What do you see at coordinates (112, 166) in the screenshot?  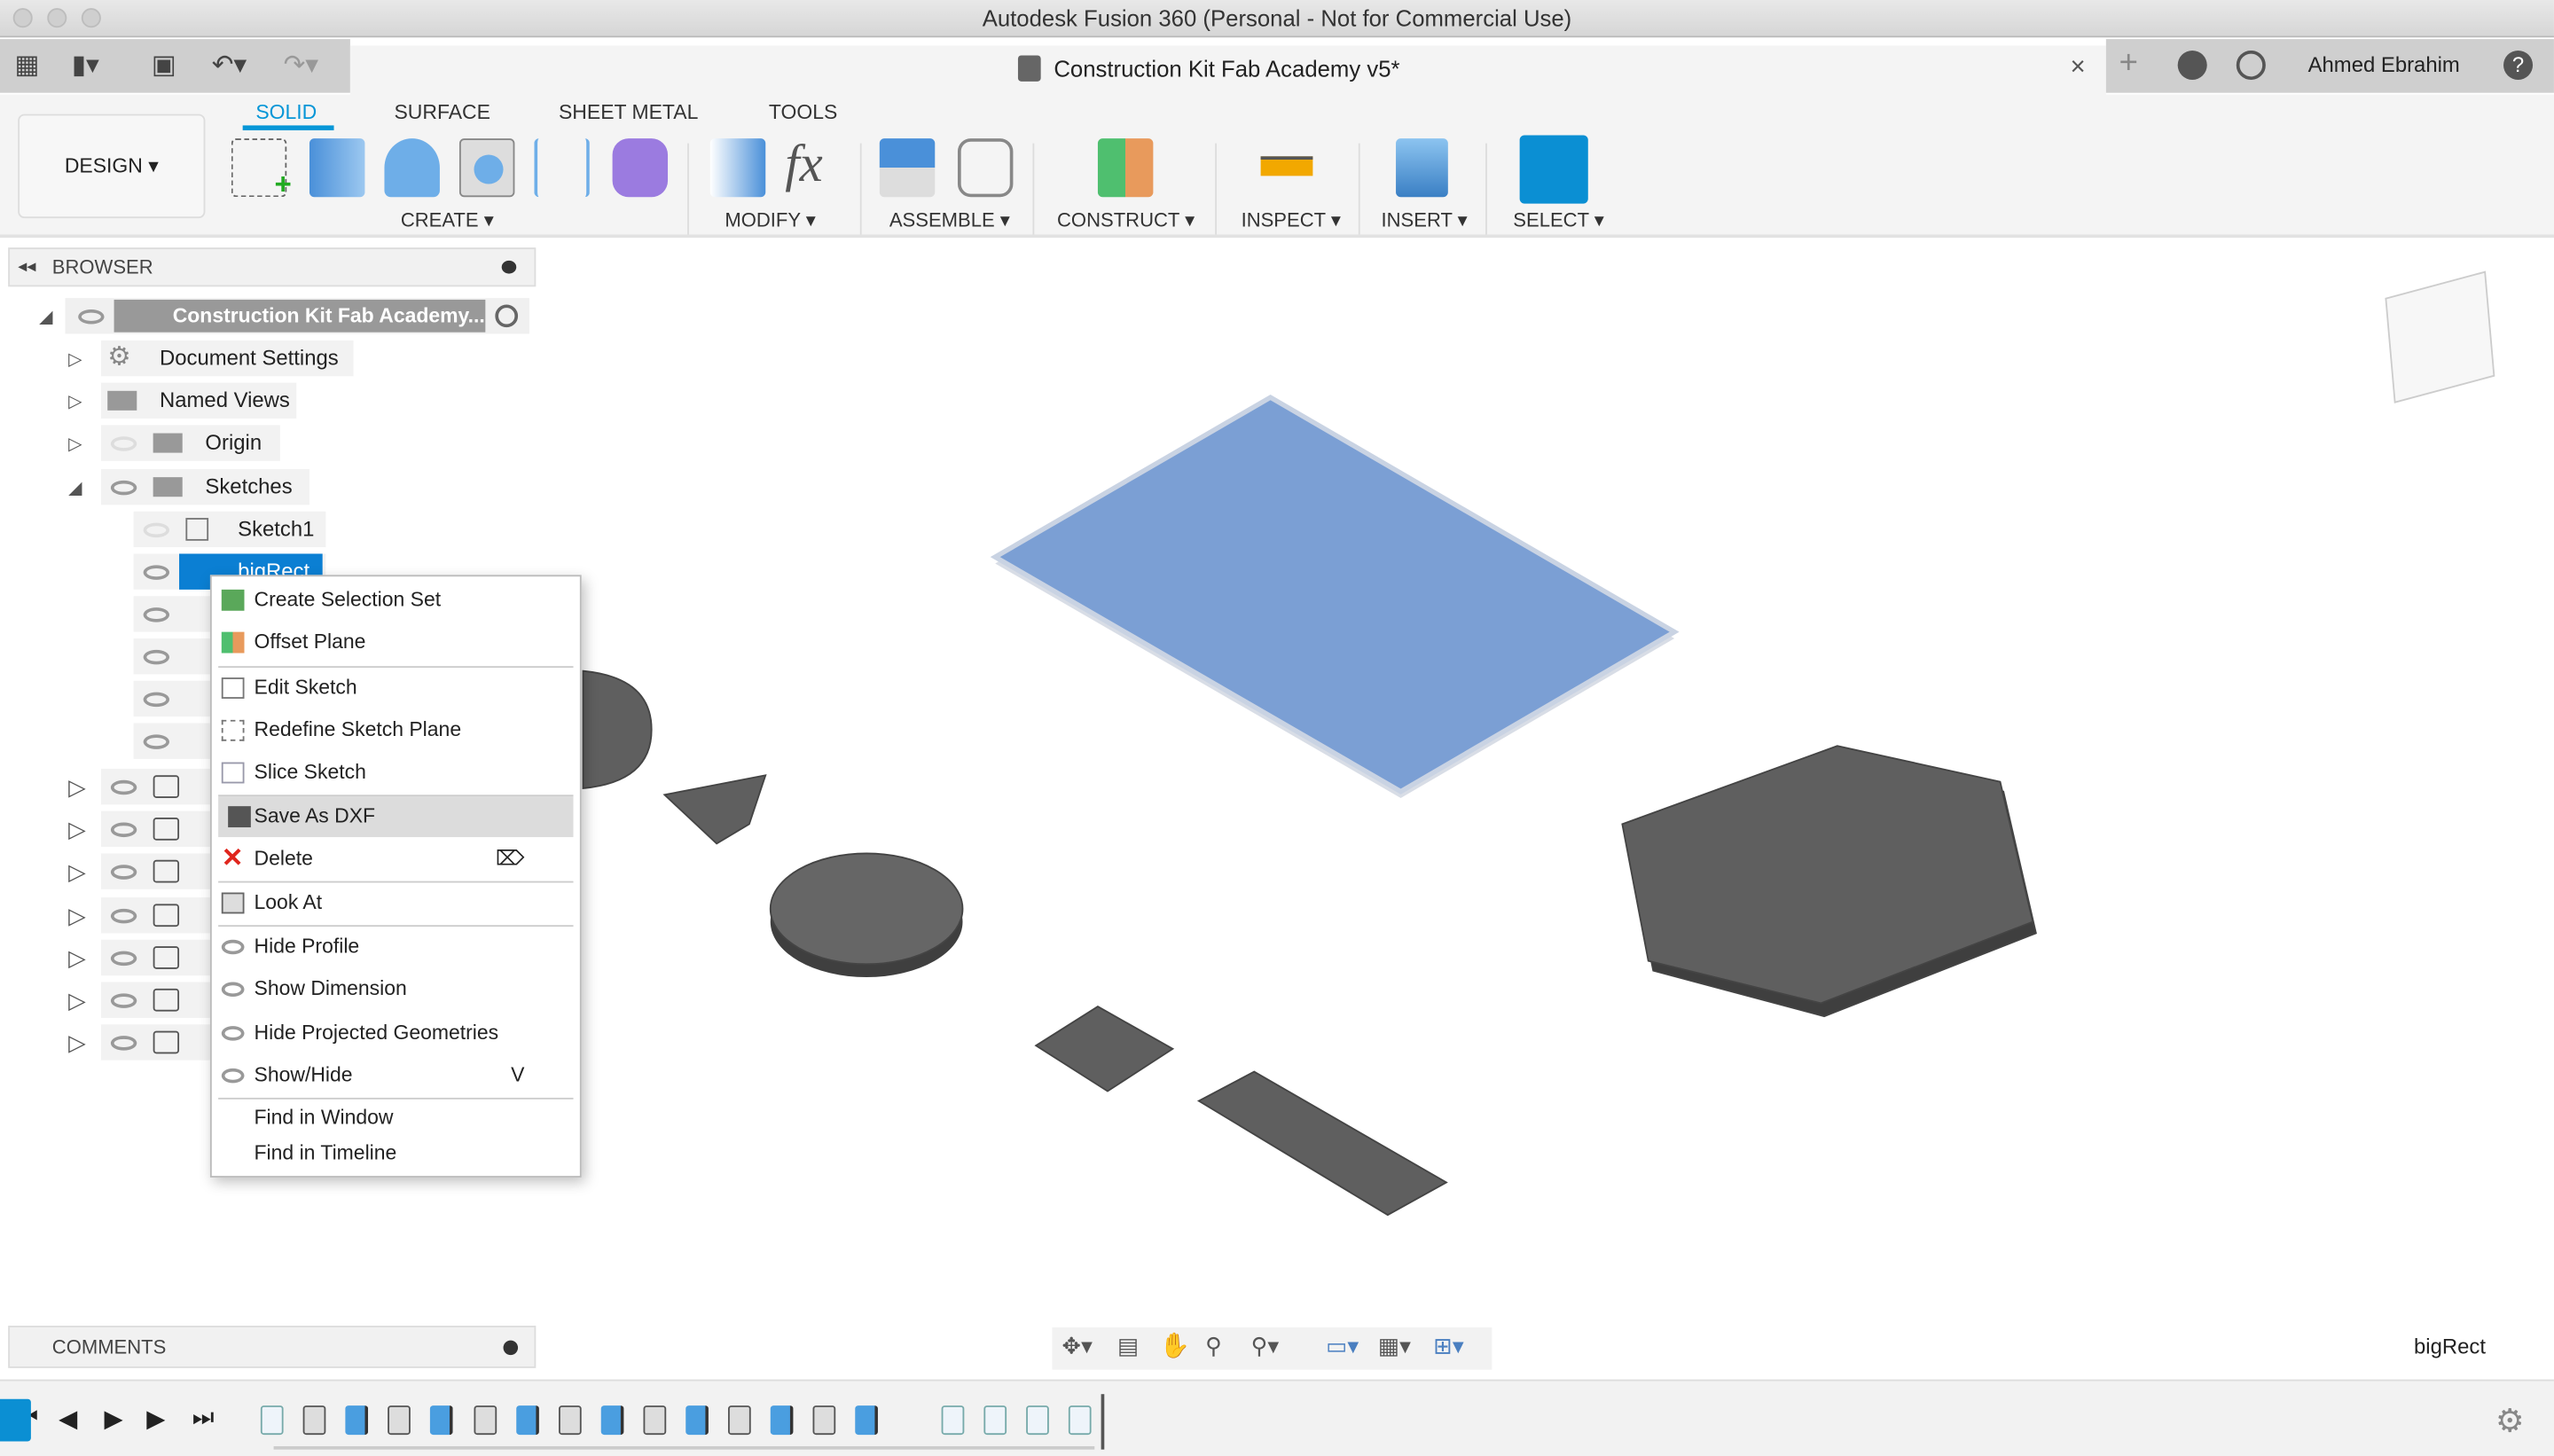 I see `workspace-switcher: DESIGN ▾` at bounding box center [112, 166].